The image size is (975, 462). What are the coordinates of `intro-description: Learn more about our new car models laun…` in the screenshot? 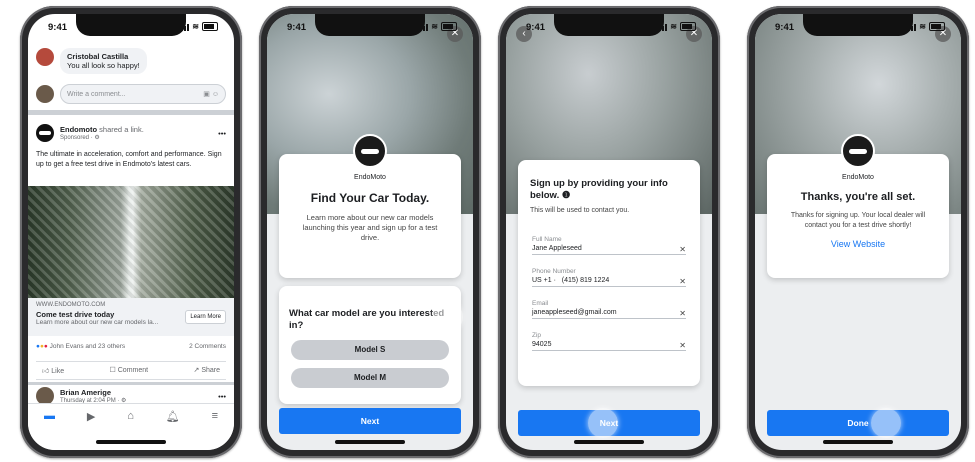 It's located at (370, 227).